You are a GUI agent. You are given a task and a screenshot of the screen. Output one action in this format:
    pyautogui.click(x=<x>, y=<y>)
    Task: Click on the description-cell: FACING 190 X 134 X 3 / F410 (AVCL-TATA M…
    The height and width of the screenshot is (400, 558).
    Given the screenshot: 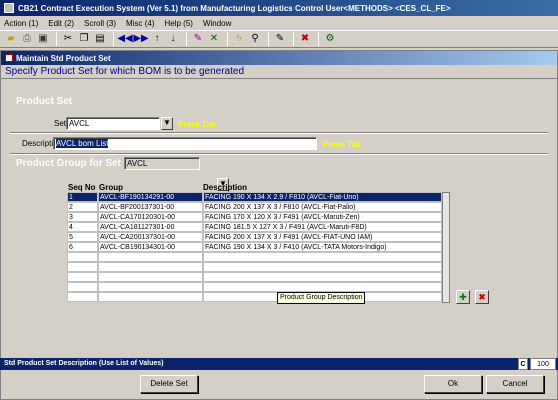 What is the action you would take?
    pyautogui.click(x=322, y=247)
    